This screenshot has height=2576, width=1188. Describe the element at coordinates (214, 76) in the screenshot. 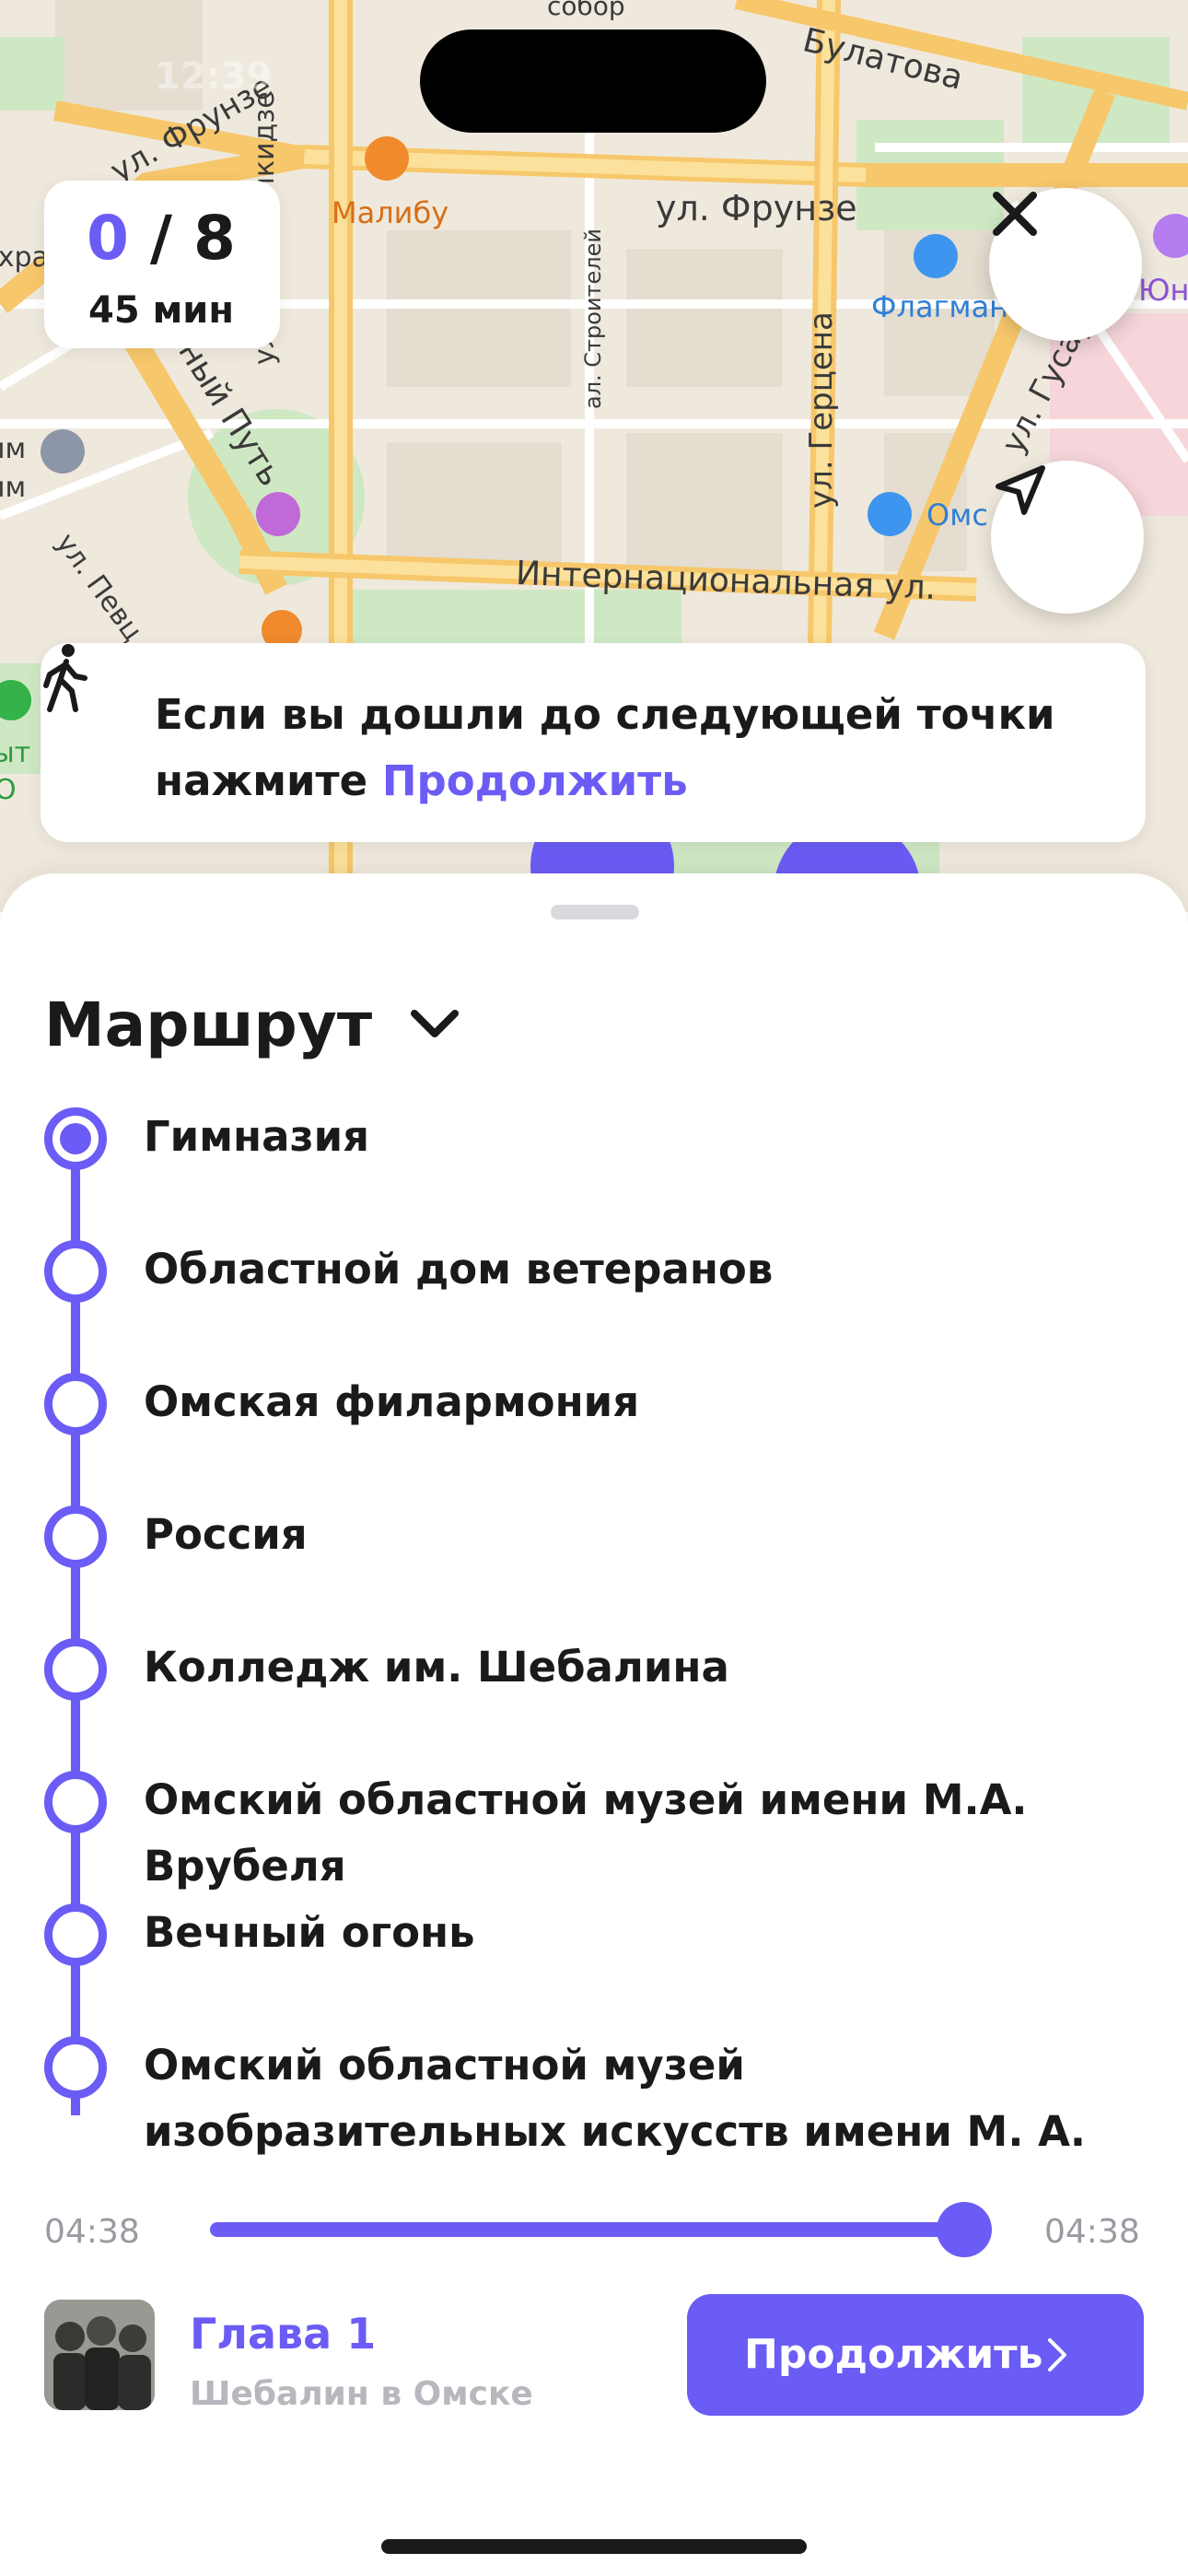

I see `status-time: 12:39` at that location.